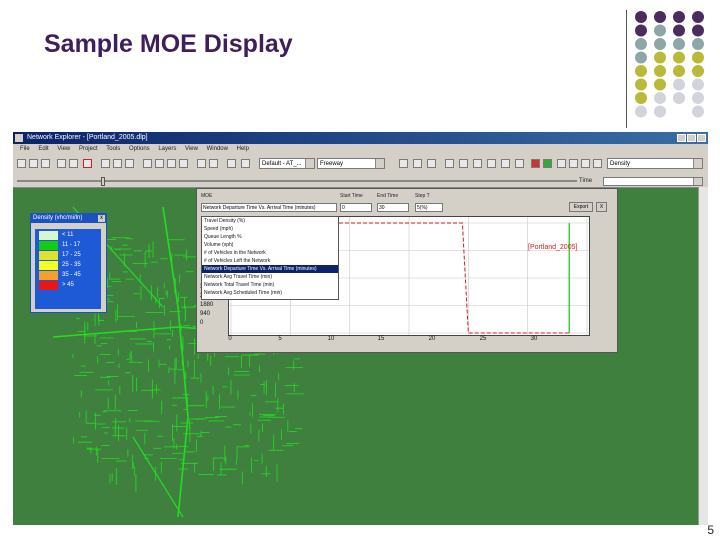  Describe the element at coordinates (217, 149) in the screenshot. I see `menu-window: Window` at that location.